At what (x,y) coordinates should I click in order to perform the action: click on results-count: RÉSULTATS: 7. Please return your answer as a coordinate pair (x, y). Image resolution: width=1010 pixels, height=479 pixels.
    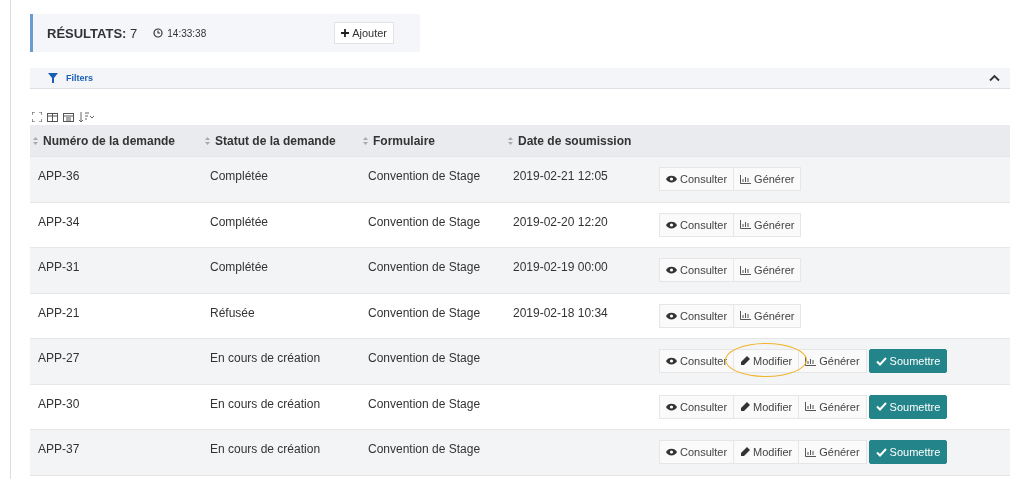
    Looking at the image, I should click on (92, 33).